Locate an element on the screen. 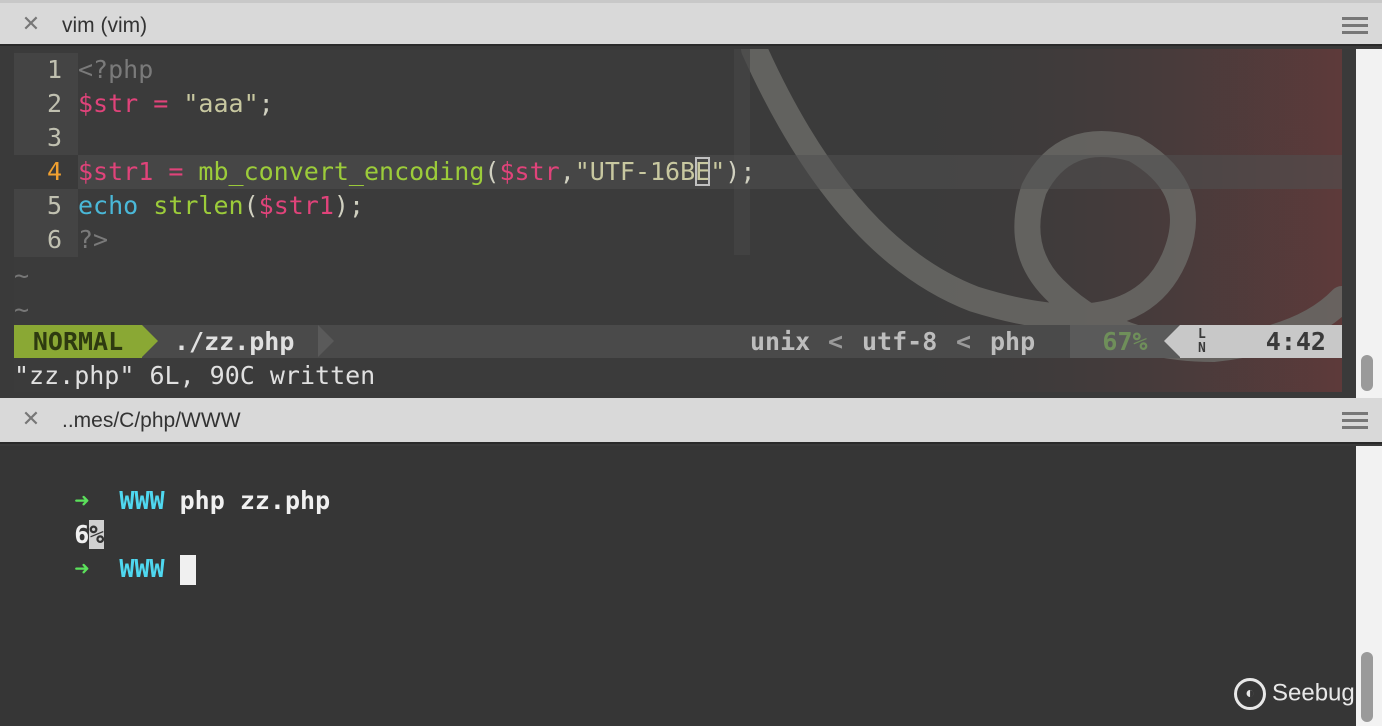 This screenshot has height=726, width=1382. line-number-icon: LN is located at coordinates (1202, 341).